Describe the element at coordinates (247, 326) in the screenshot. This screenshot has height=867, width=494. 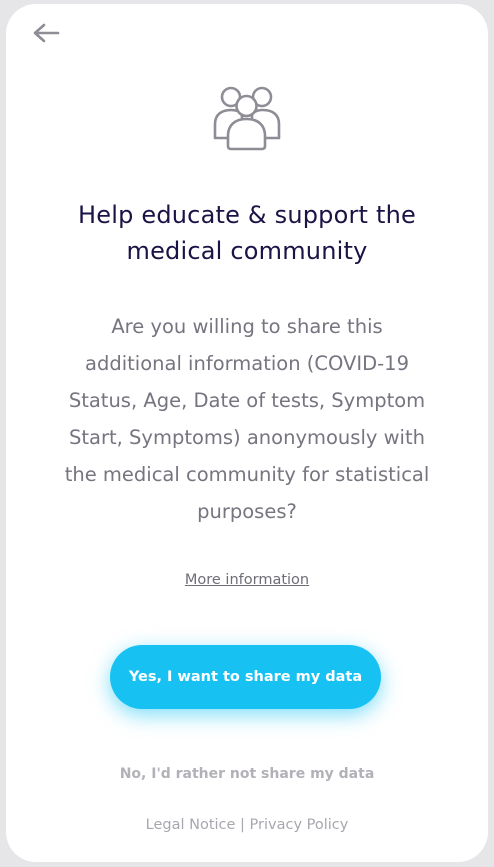
I see `description-line: Are you willing to share this` at that location.